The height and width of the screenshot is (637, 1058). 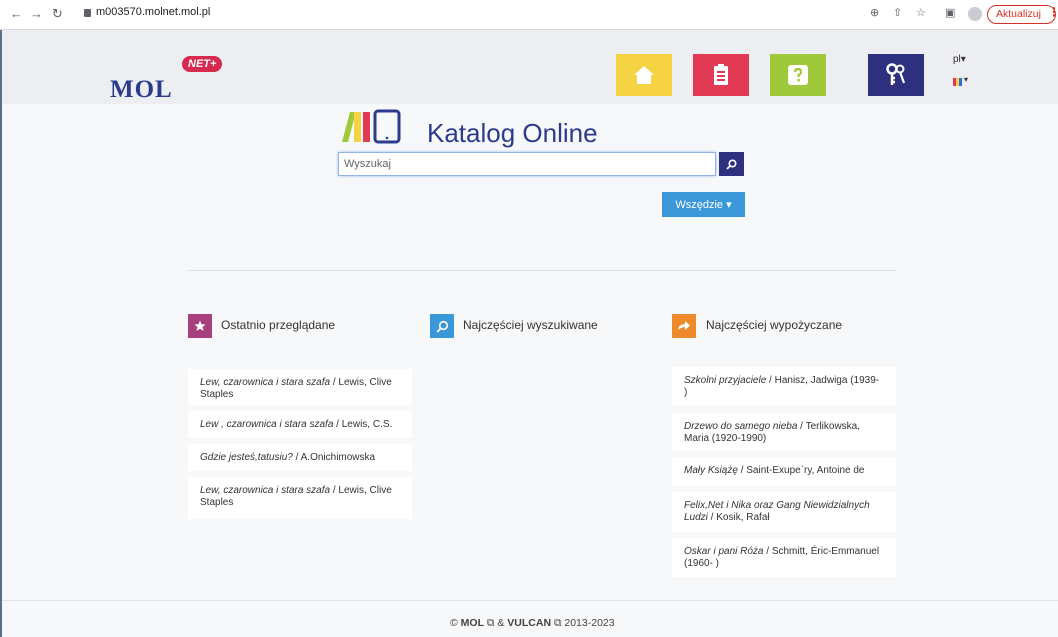 I want to click on search-input, so click(x=527, y=164).